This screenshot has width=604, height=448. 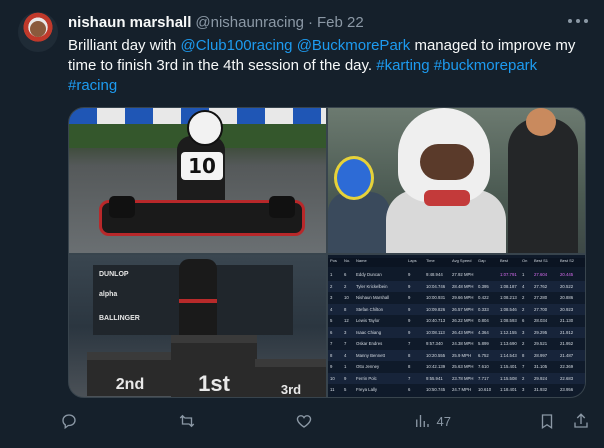 I want to click on tweet-date: Feb 22, so click(x=340, y=22).